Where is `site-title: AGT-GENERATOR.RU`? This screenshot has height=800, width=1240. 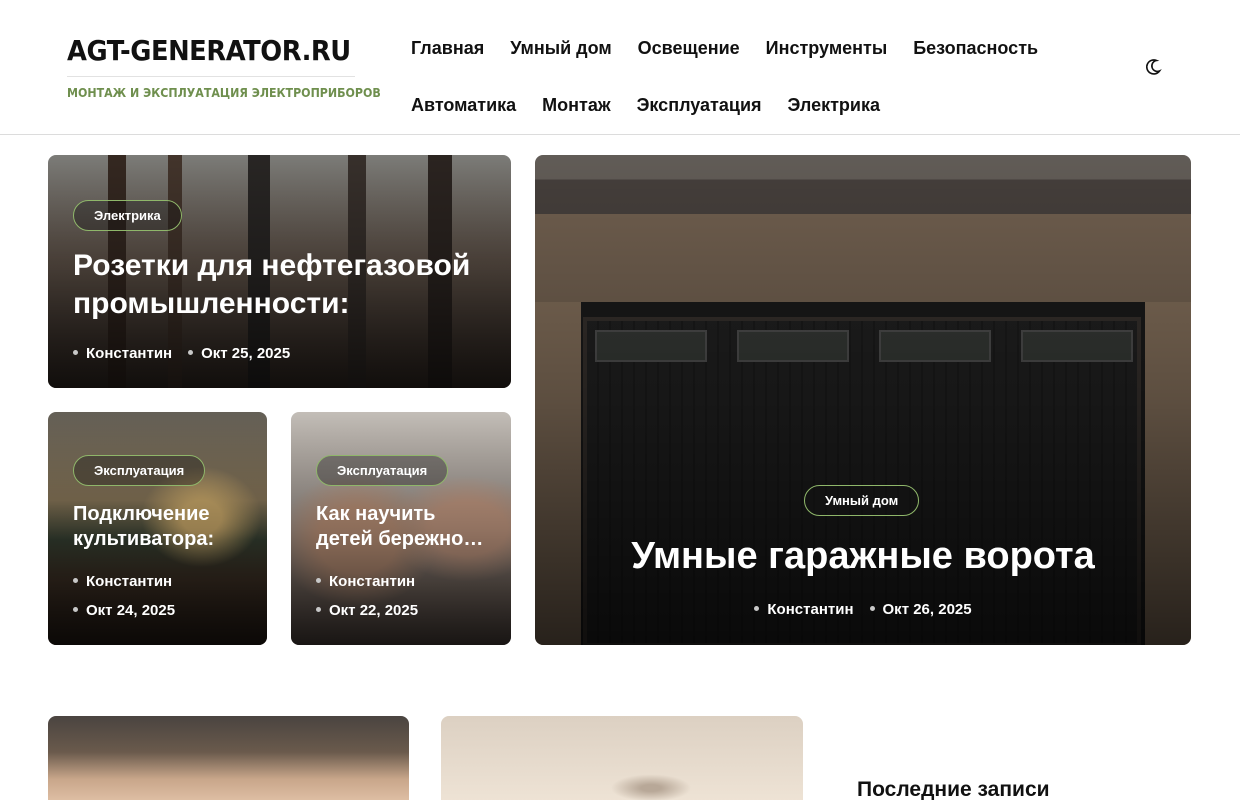
site-title: AGT-GENERATOR.RU is located at coordinates (209, 50).